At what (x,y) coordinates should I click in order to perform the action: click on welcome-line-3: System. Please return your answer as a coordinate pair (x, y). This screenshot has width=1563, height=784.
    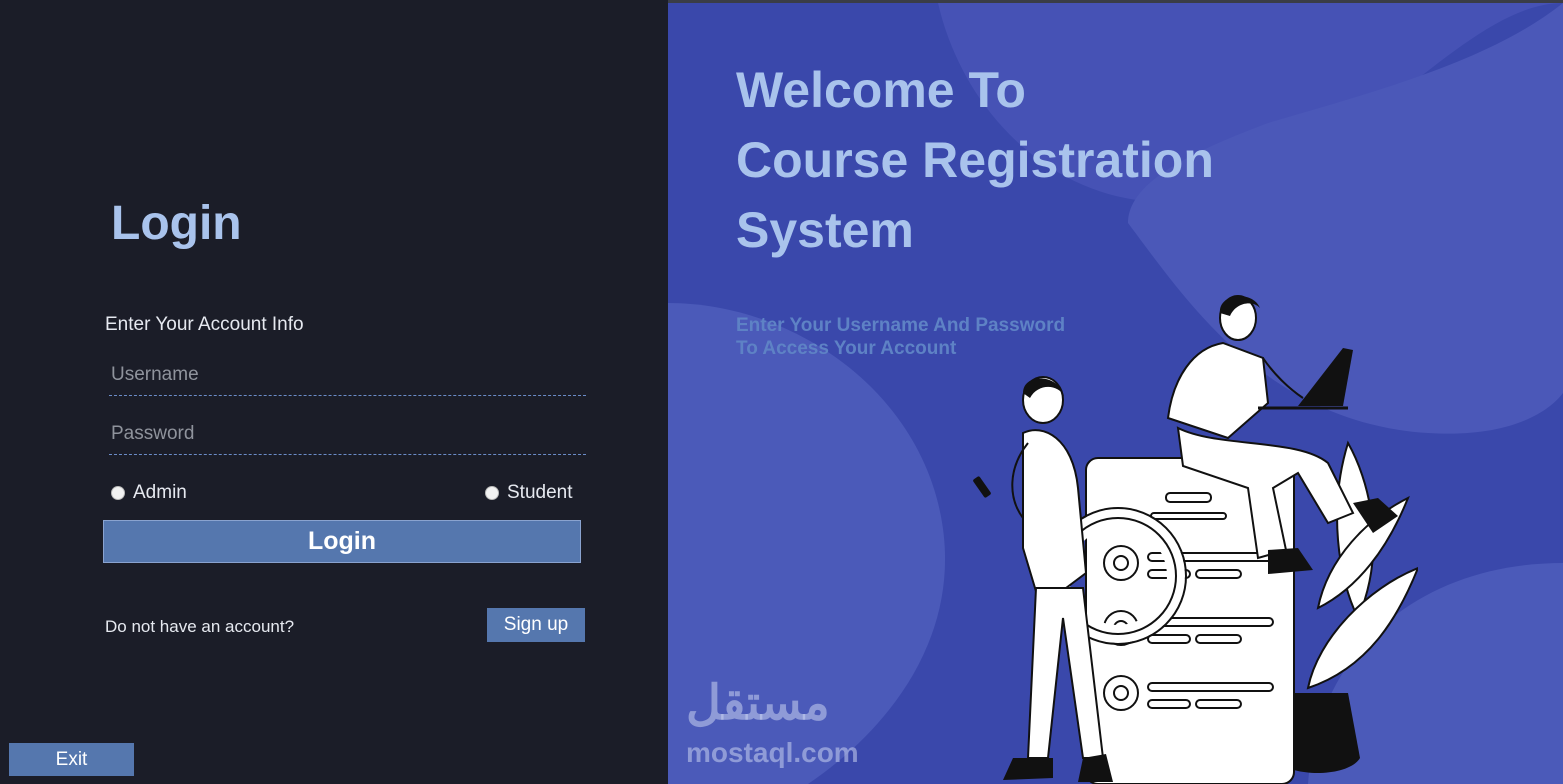
    Looking at the image, I should click on (825, 230).